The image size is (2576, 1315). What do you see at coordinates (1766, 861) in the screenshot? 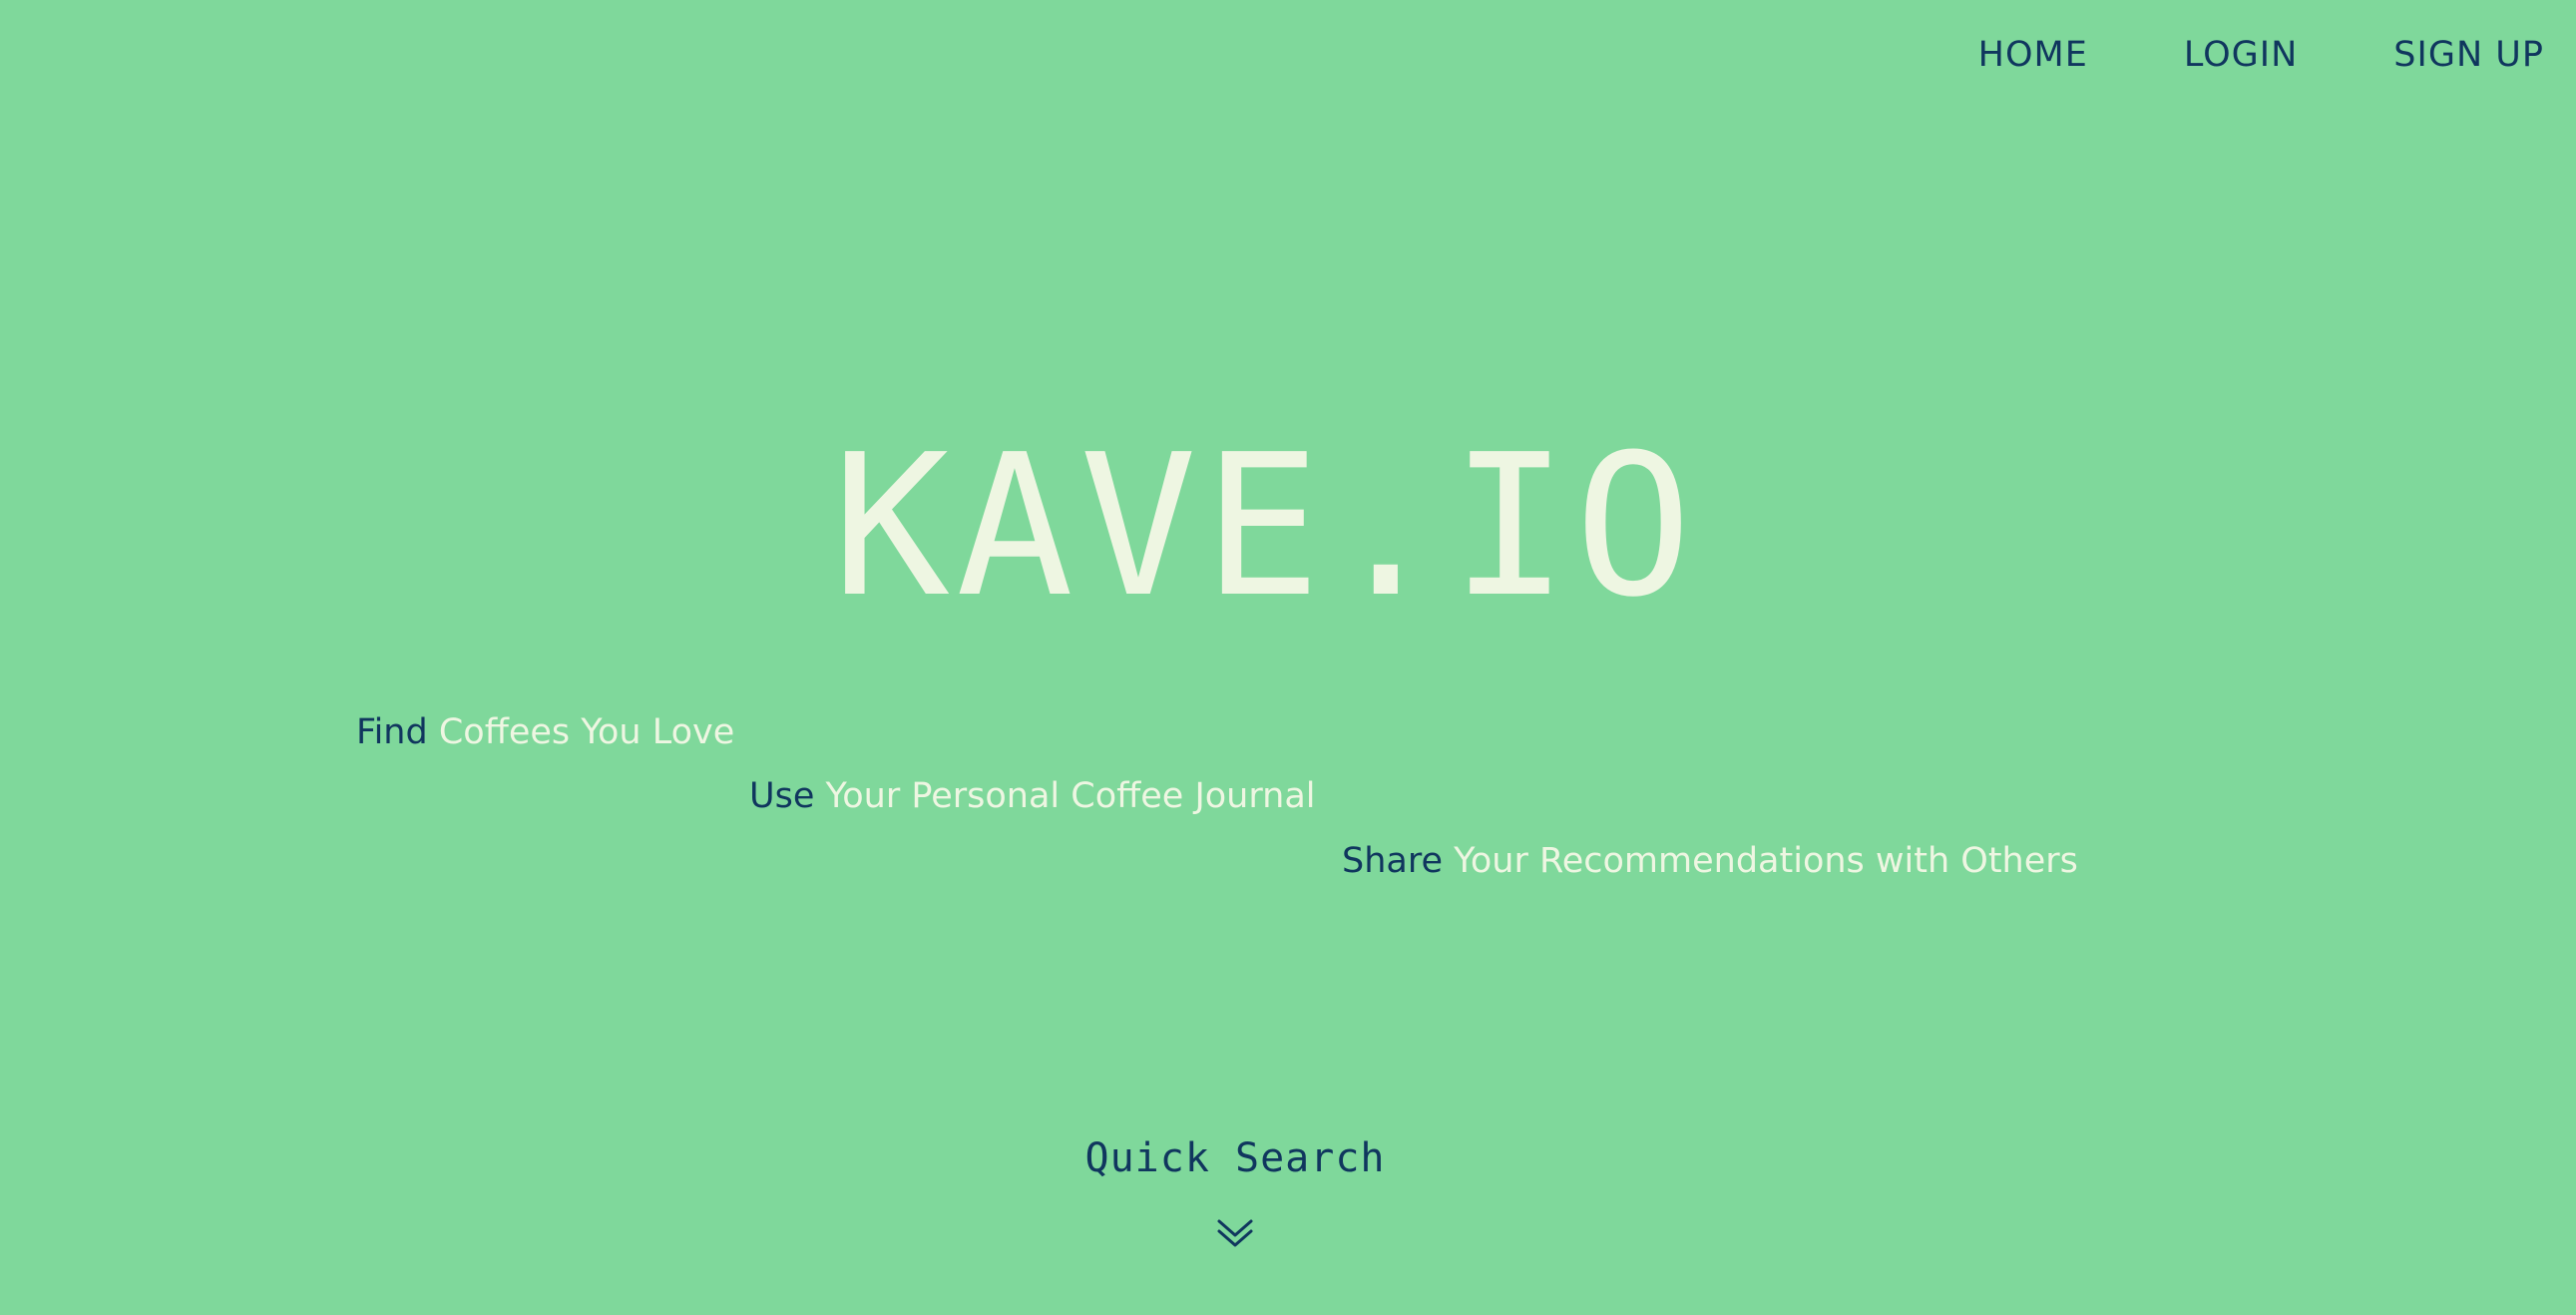
I see `tagline-text: Your Recommendations with Others` at bounding box center [1766, 861].